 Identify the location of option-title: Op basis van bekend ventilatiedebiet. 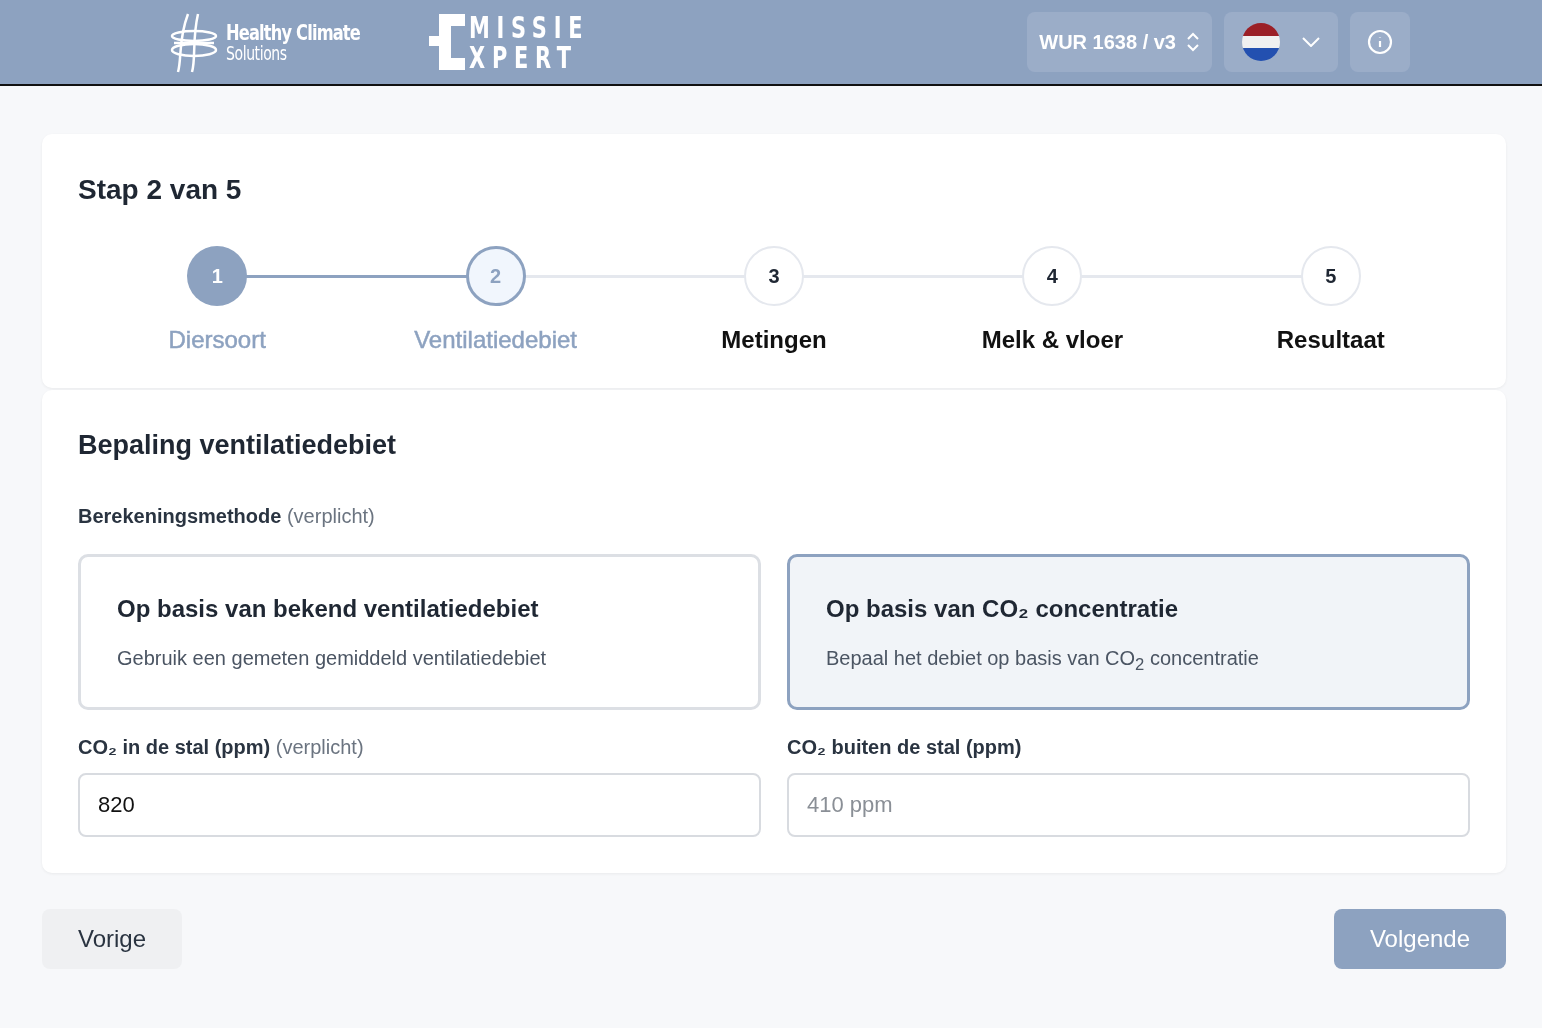
(328, 609).